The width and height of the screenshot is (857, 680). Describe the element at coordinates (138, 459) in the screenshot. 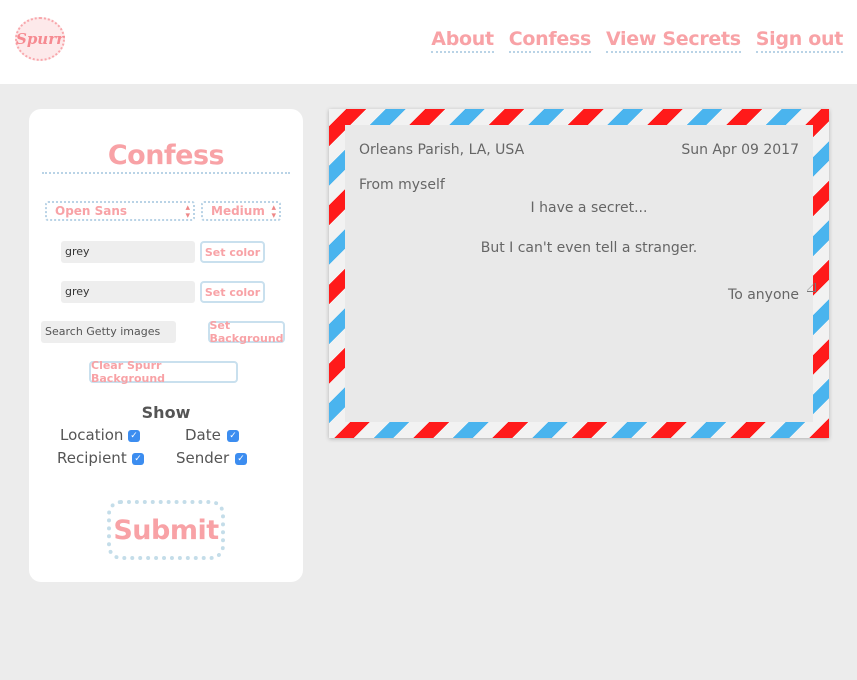

I see `recipient-checkbox: ✓` at that location.